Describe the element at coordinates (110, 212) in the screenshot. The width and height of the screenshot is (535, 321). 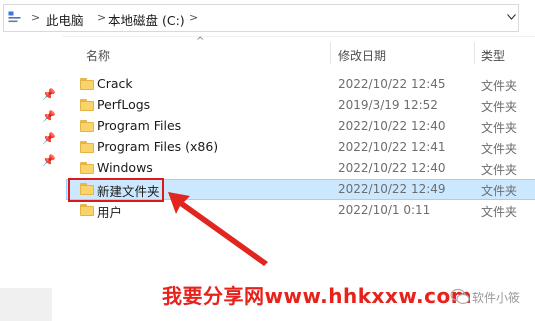
I see `item-name: 用户` at that location.